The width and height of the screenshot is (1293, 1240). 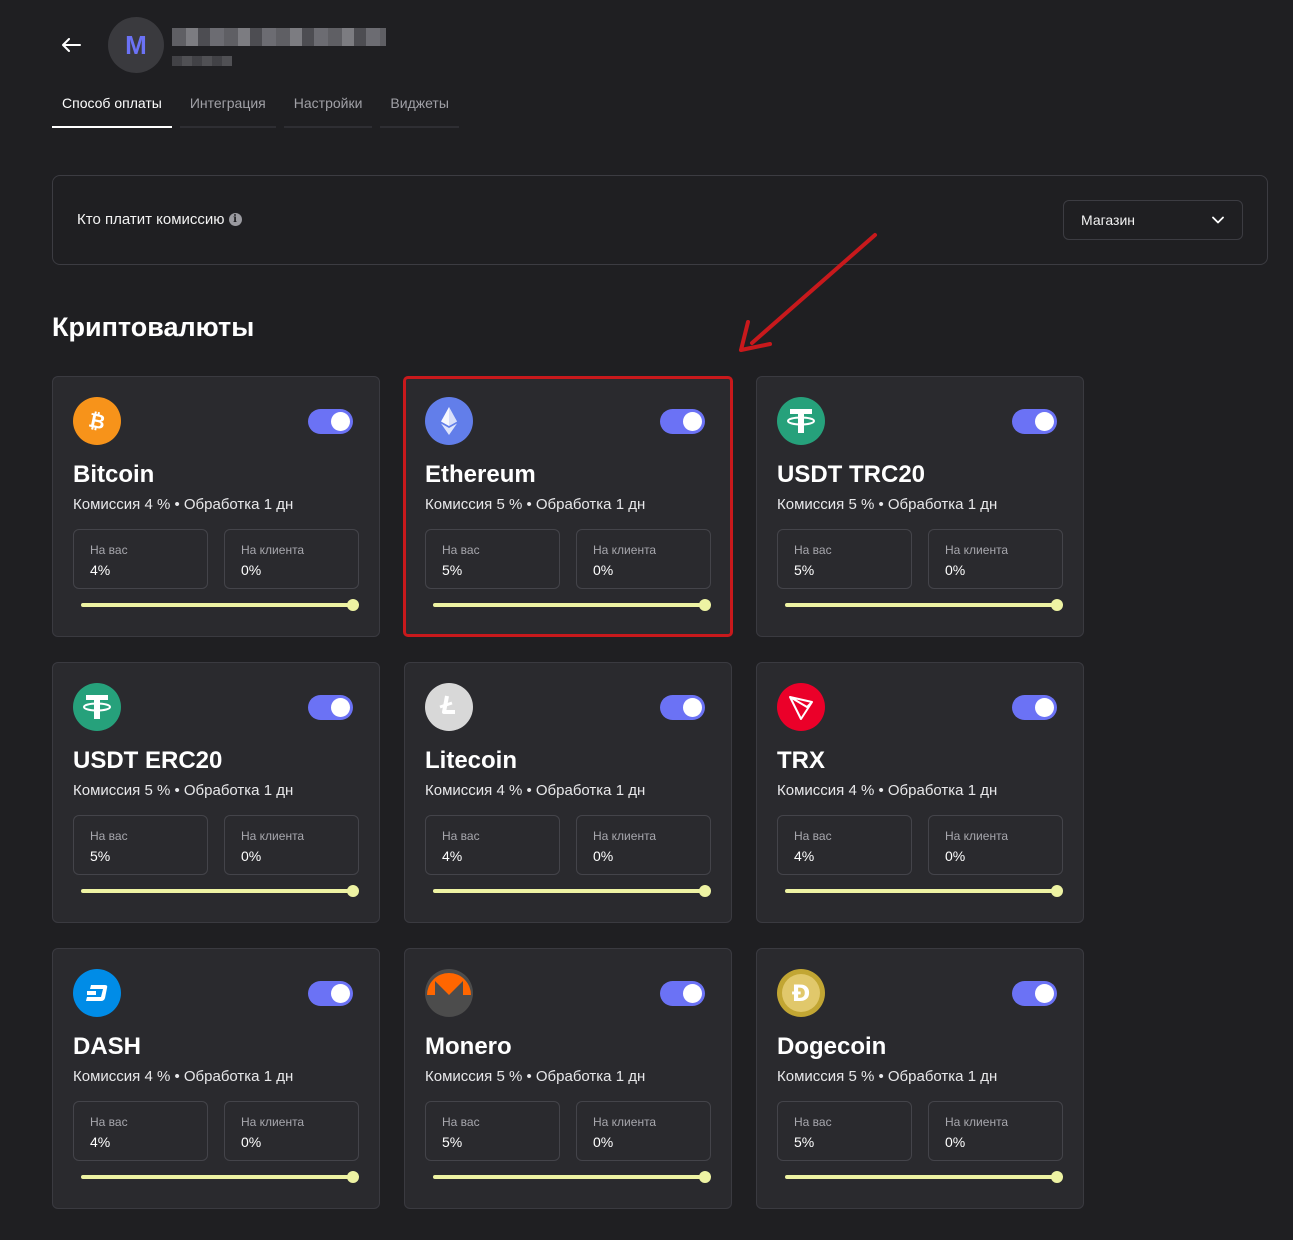 What do you see at coordinates (114, 474) in the screenshot?
I see `coin-name: Bitcoin` at bounding box center [114, 474].